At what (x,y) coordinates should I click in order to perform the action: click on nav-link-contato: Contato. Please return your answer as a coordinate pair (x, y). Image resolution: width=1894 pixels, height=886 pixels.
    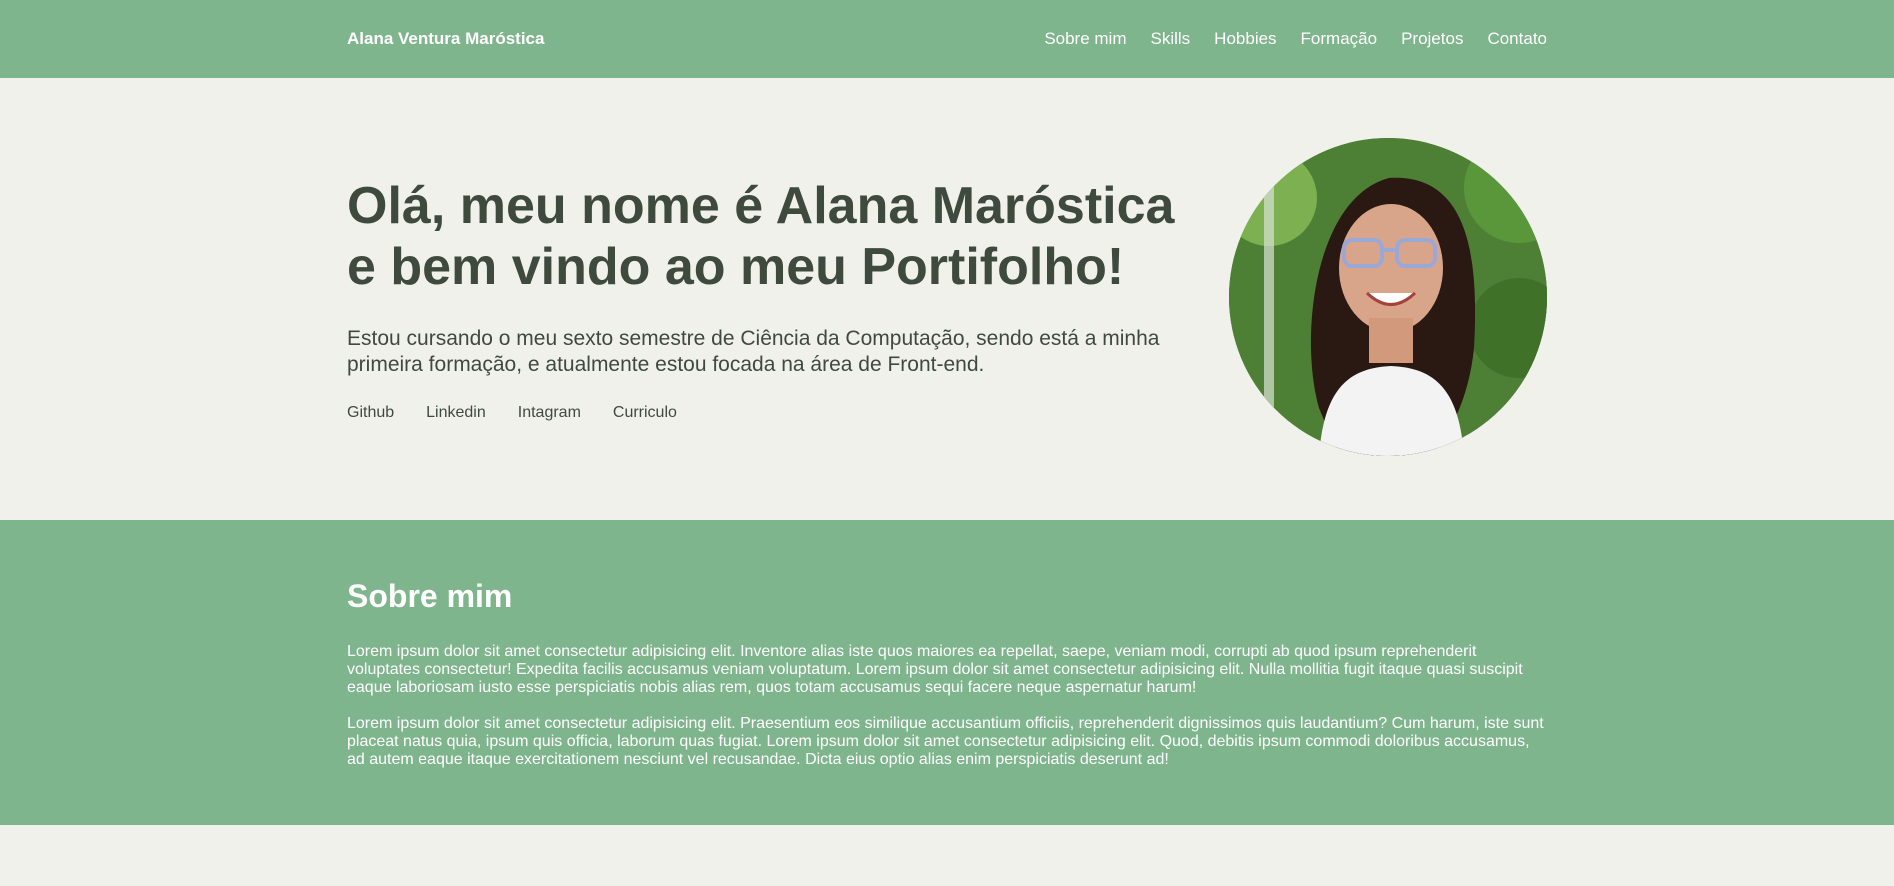
    Looking at the image, I should click on (1517, 39).